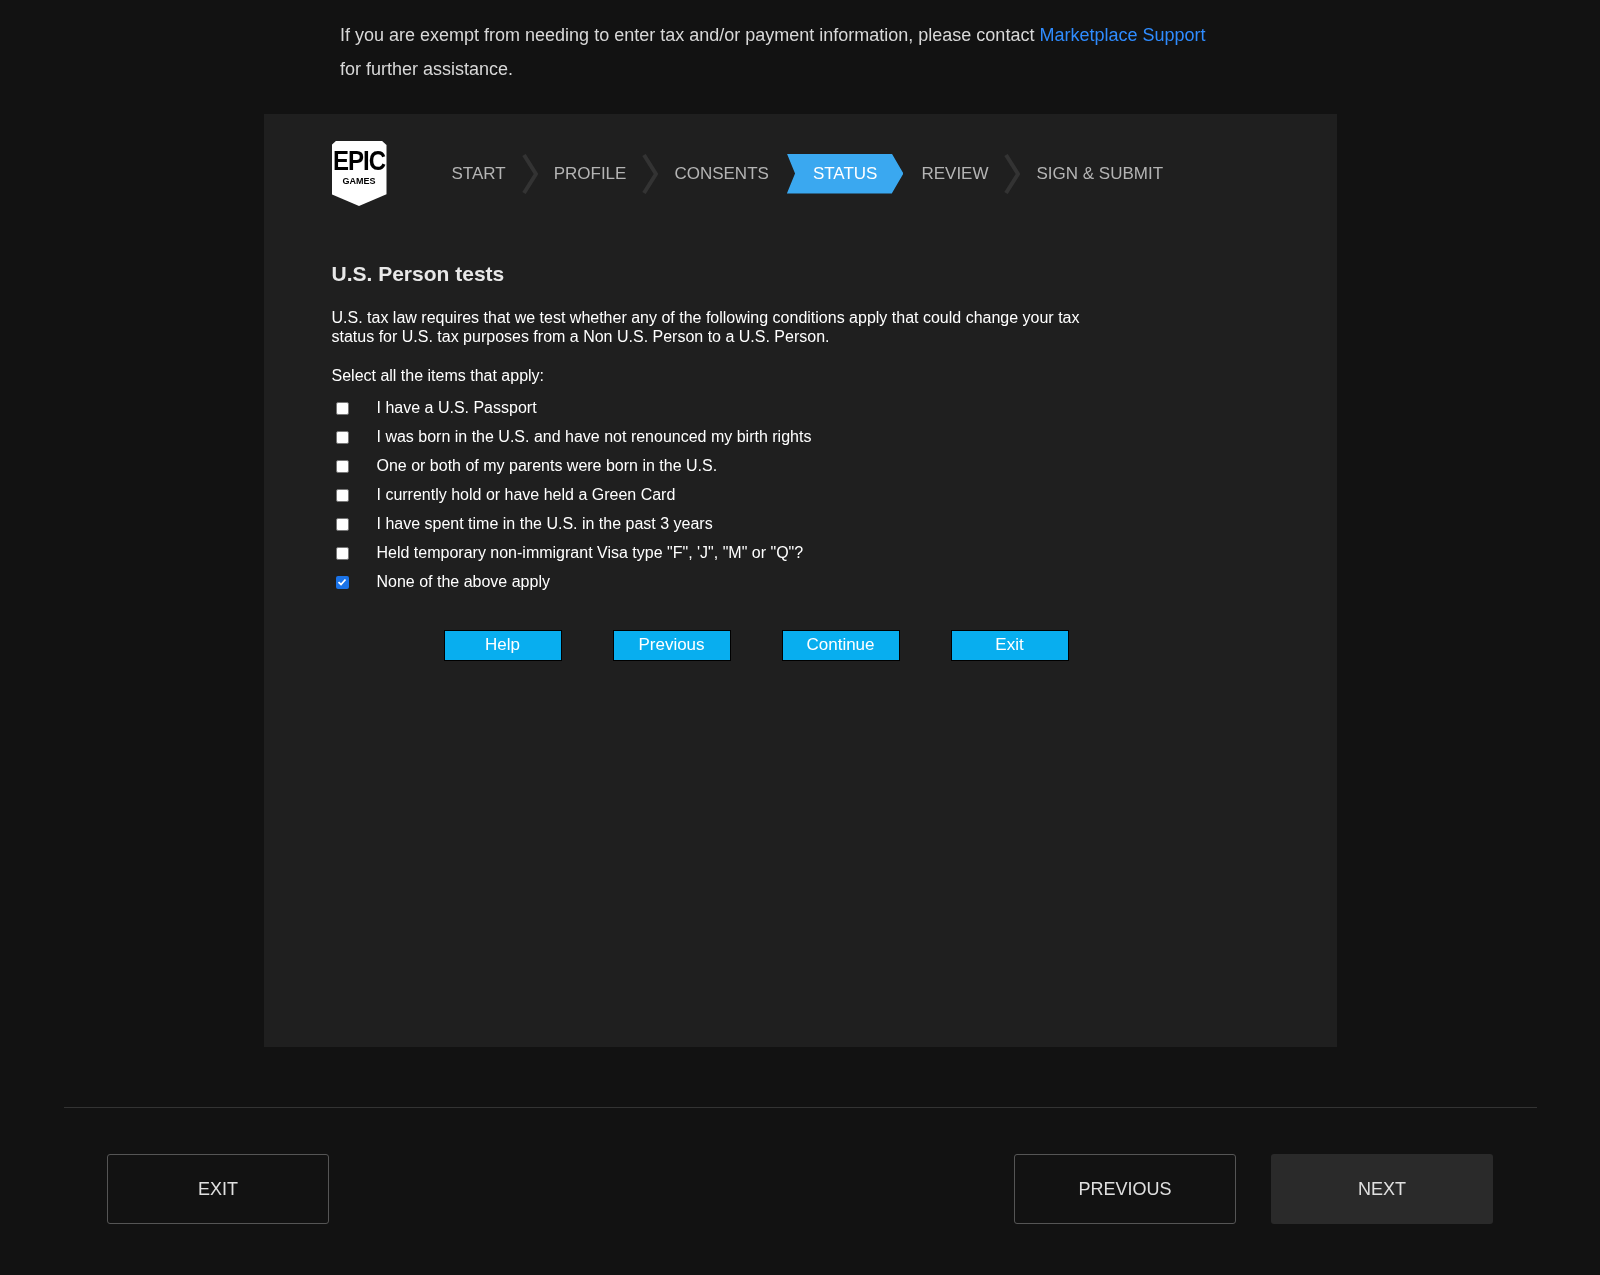 The width and height of the screenshot is (1600, 1275). Describe the element at coordinates (1382, 1189) in the screenshot. I see `next-button: NEXT` at that location.